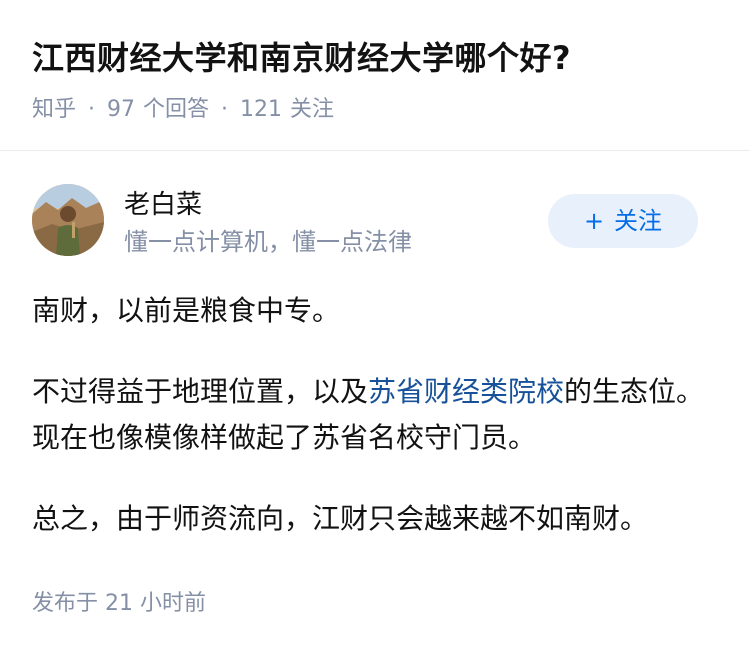  What do you see at coordinates (638, 221) in the screenshot?
I see `follow-button-label: 关注` at bounding box center [638, 221].